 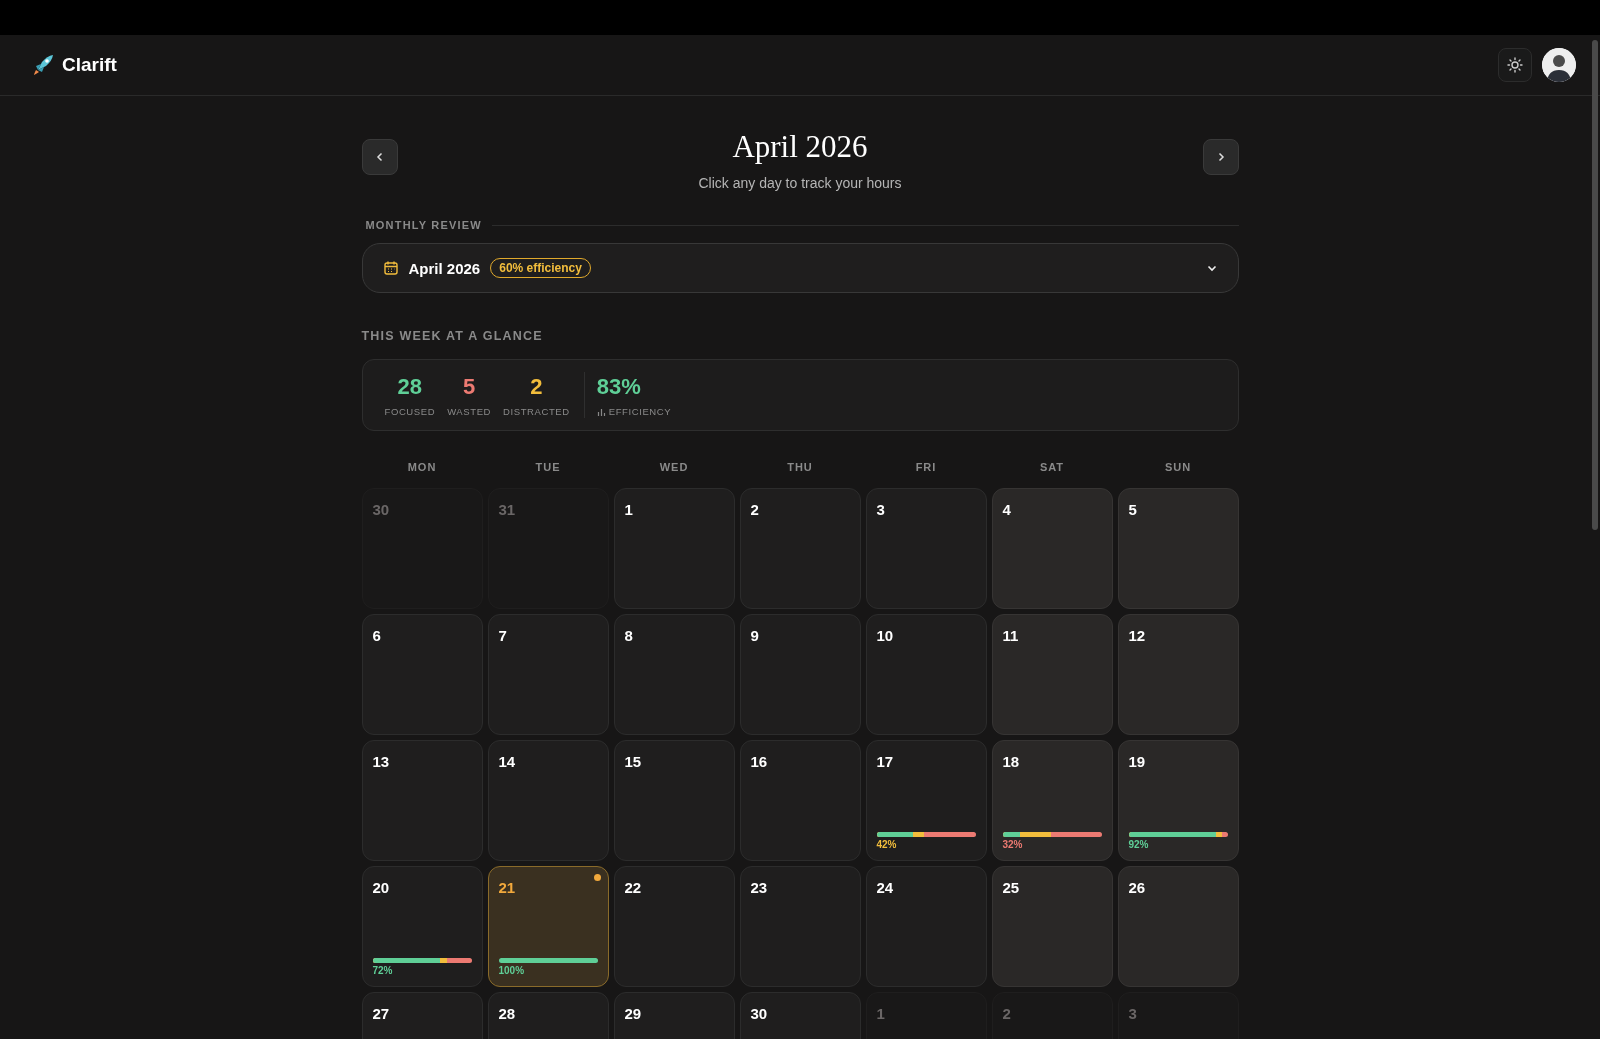 I want to click on bar-chart-icon, so click(x=601, y=411).